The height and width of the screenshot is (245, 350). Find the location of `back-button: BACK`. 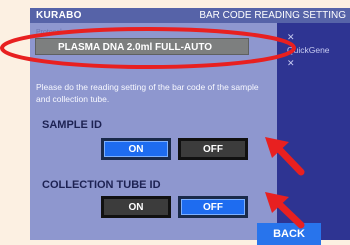

back-button: BACK is located at coordinates (289, 234).